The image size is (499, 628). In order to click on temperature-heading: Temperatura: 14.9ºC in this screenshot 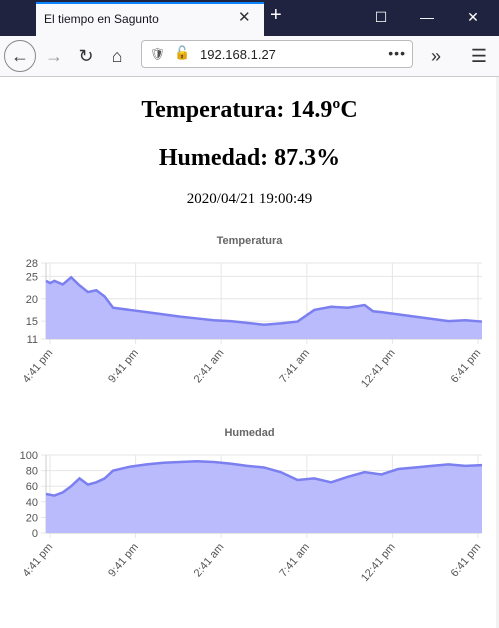, I will do `click(249, 110)`.